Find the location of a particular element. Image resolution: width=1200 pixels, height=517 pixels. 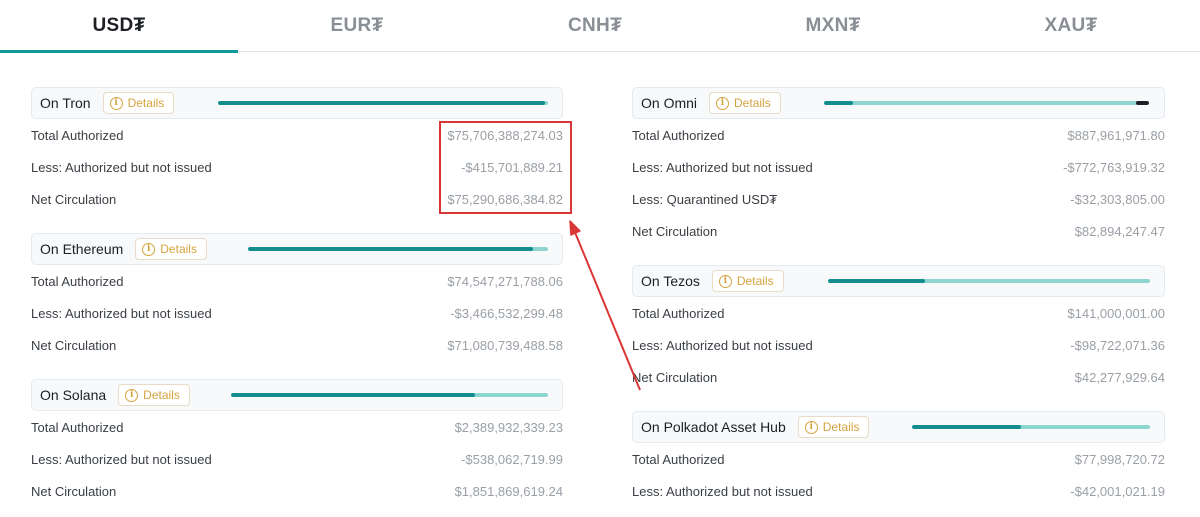

tab-xaut: XAU₮ is located at coordinates (1071, 26).